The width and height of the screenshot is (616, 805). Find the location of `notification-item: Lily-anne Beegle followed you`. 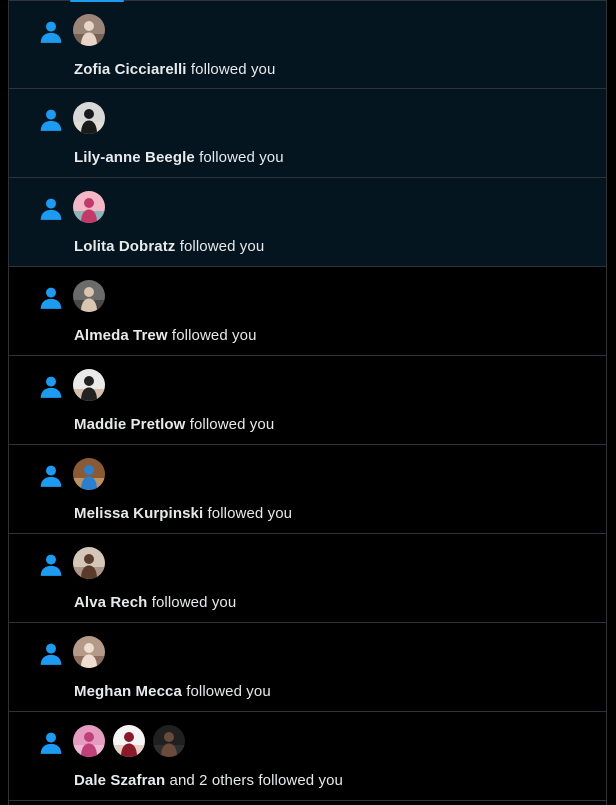

notification-item: Lily-anne Beegle followed you is located at coordinates (307, 133).